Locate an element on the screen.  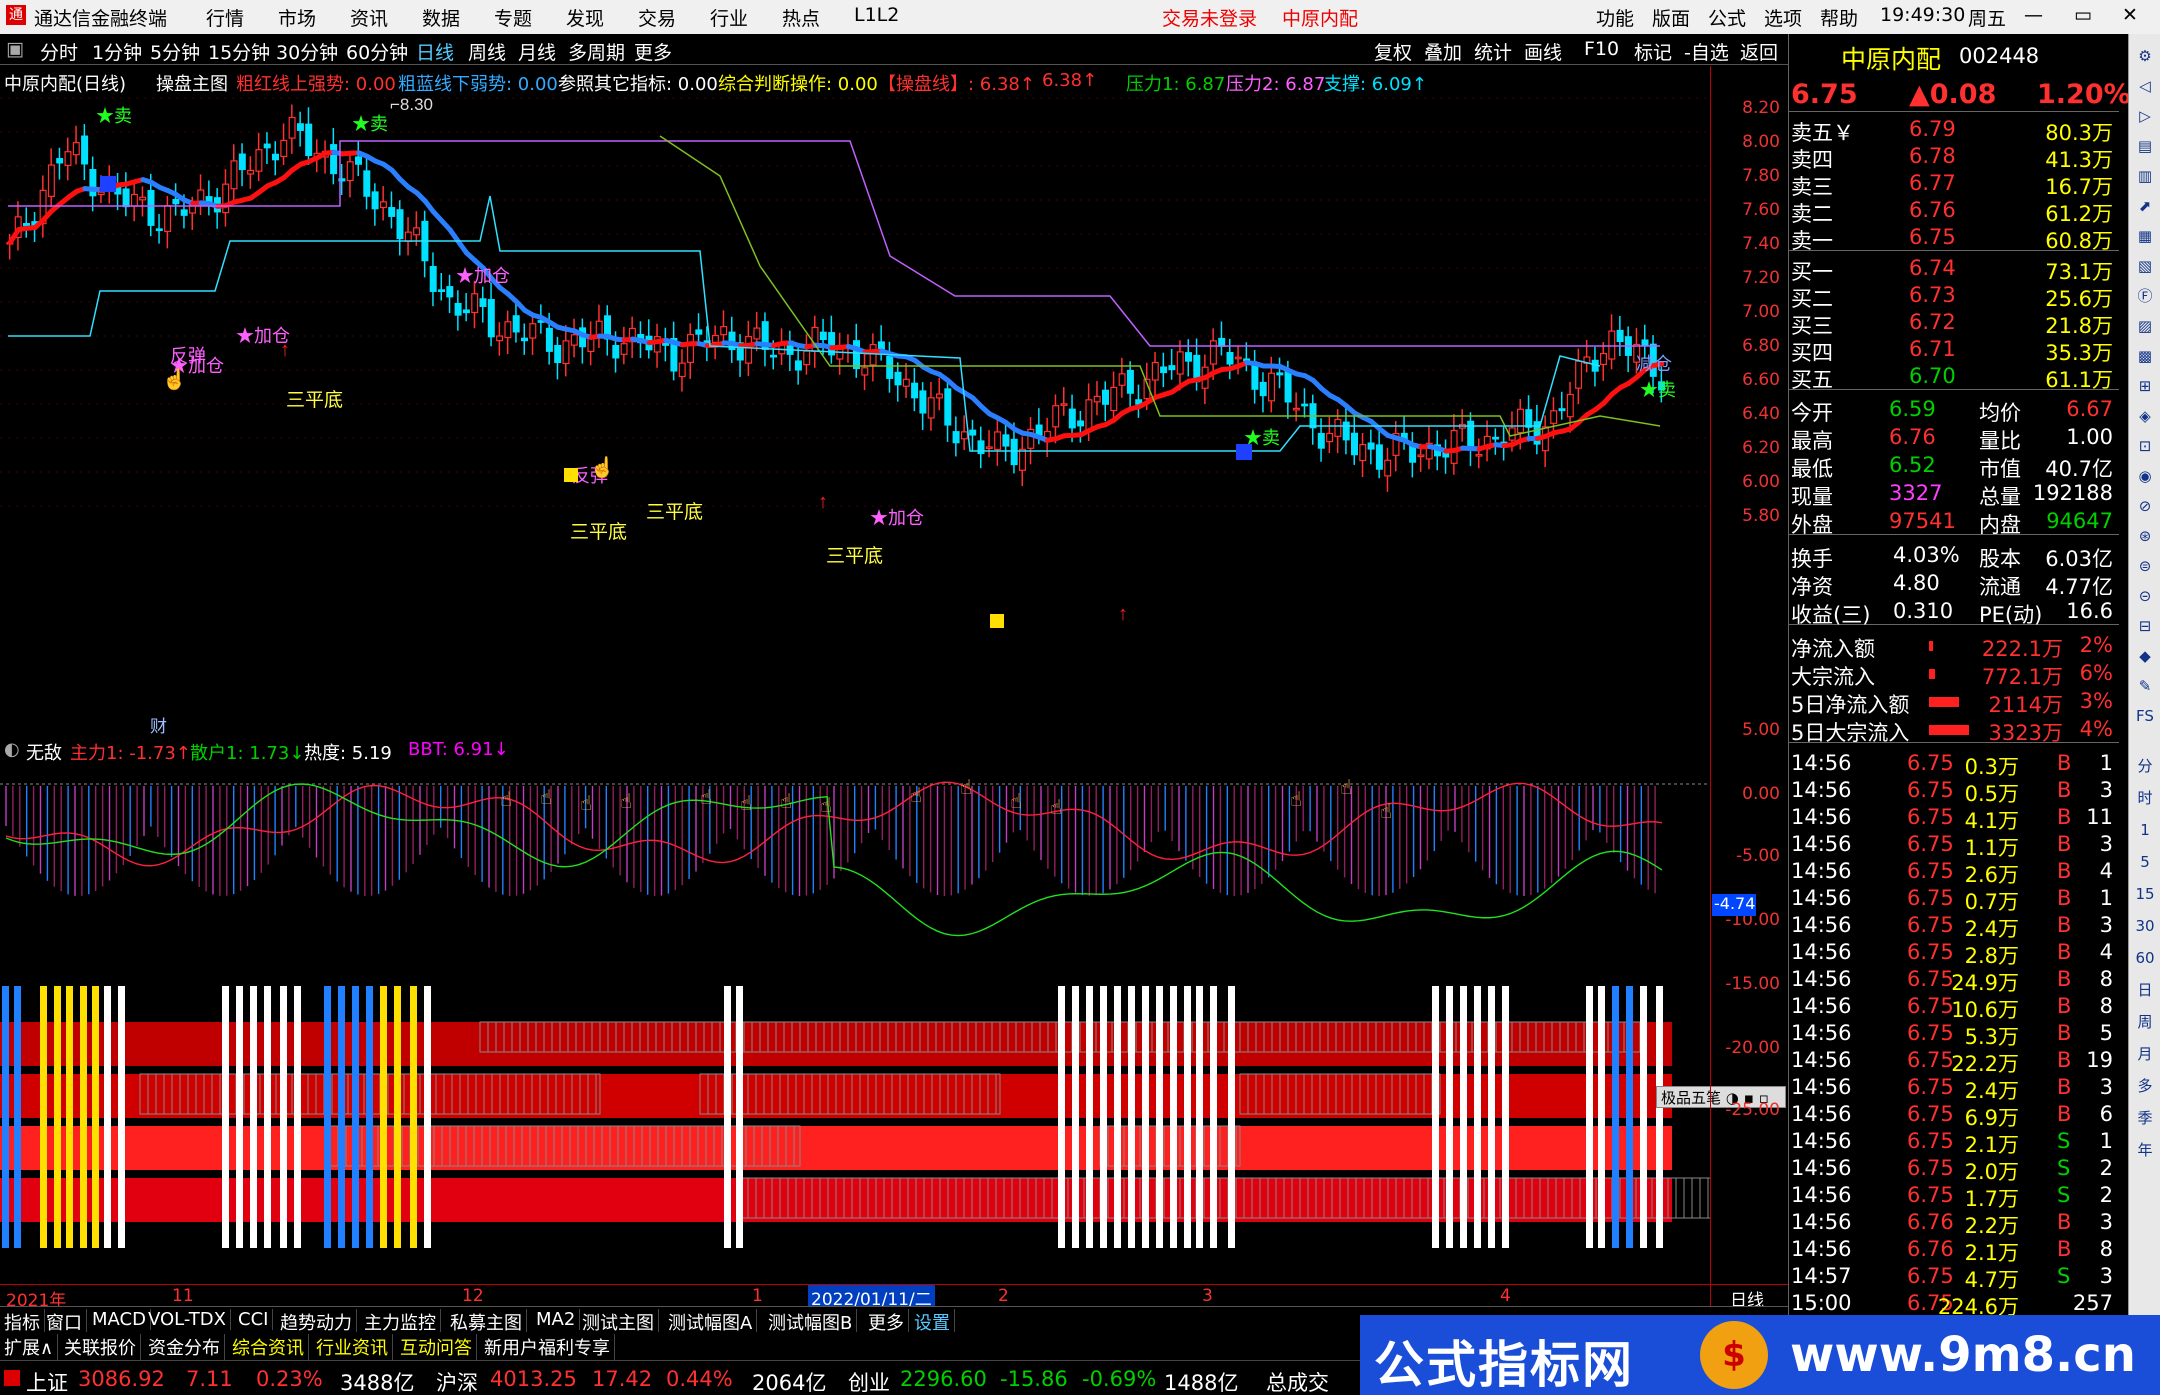
toolbar-tool-icon: ⚙ is located at coordinates (2145, 56).